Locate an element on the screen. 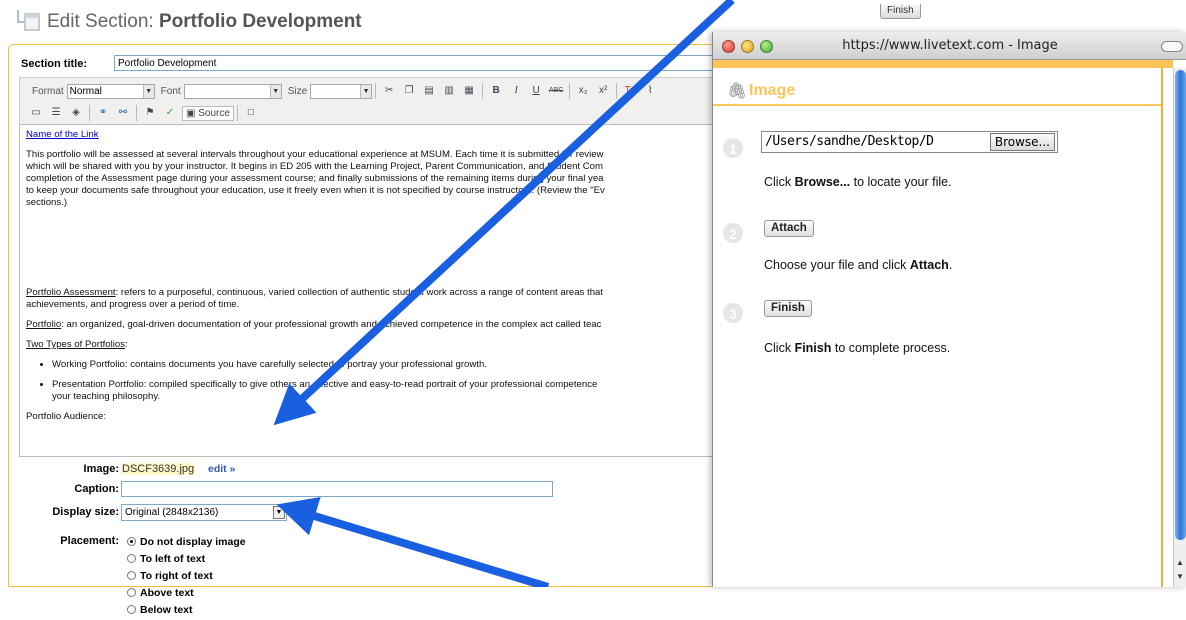  placement-option-right: To right of text is located at coordinates (170, 578).